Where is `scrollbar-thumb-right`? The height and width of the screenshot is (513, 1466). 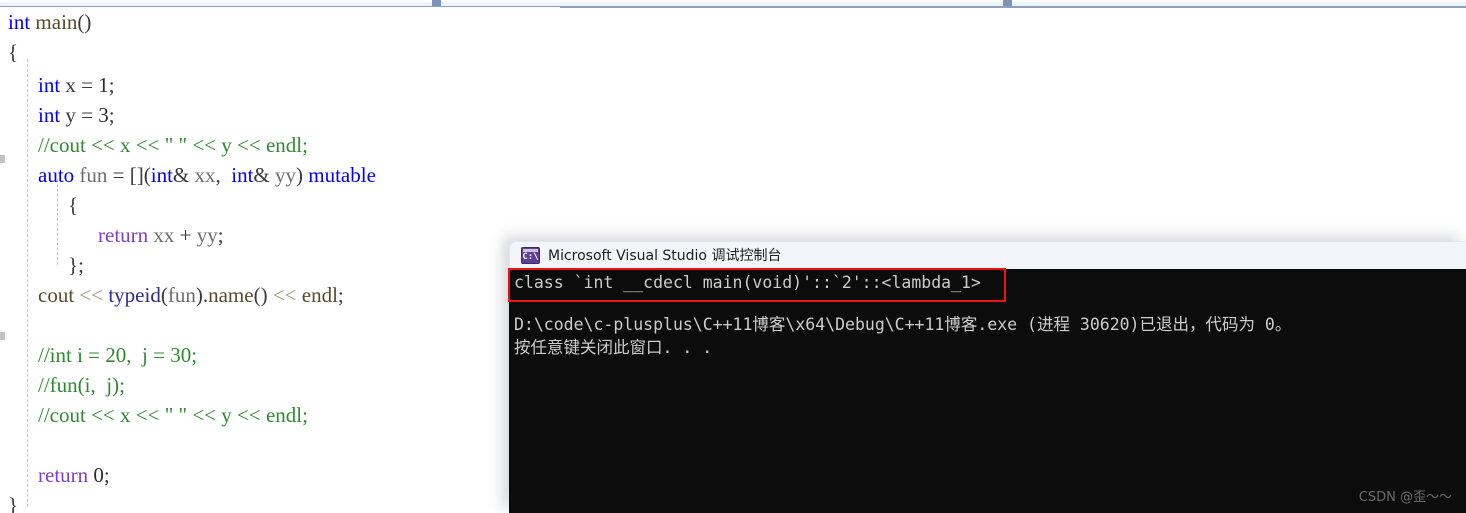
scrollbar-thumb-right is located at coordinates (1007, 3).